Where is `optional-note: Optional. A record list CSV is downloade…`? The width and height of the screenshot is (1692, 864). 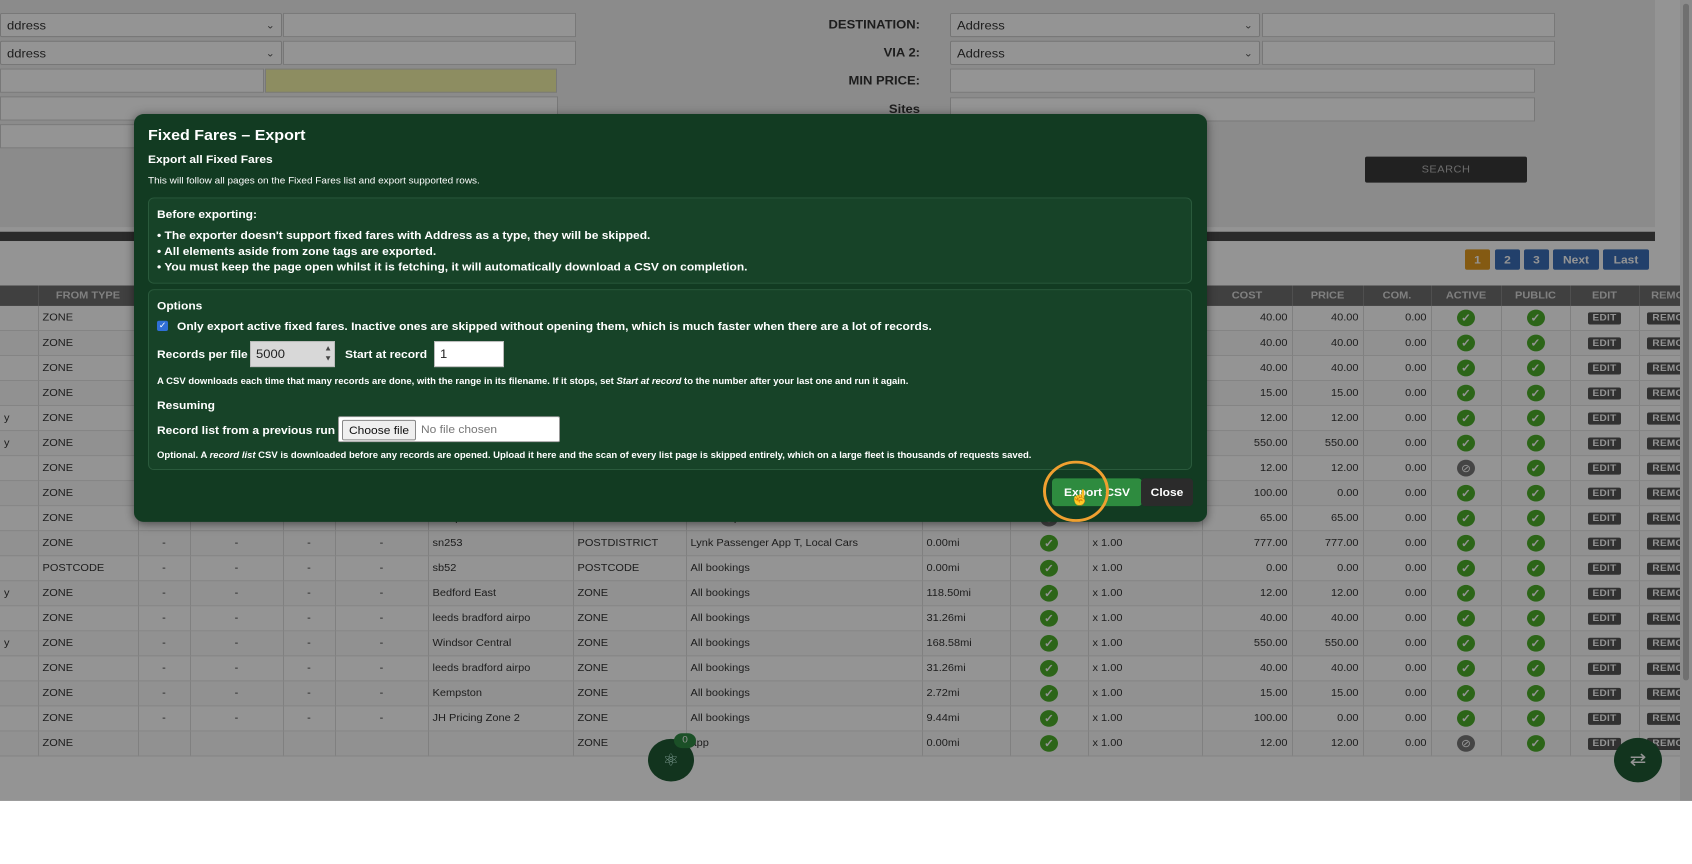
optional-note: Optional. A record list CSV is downloade… is located at coordinates (594, 455).